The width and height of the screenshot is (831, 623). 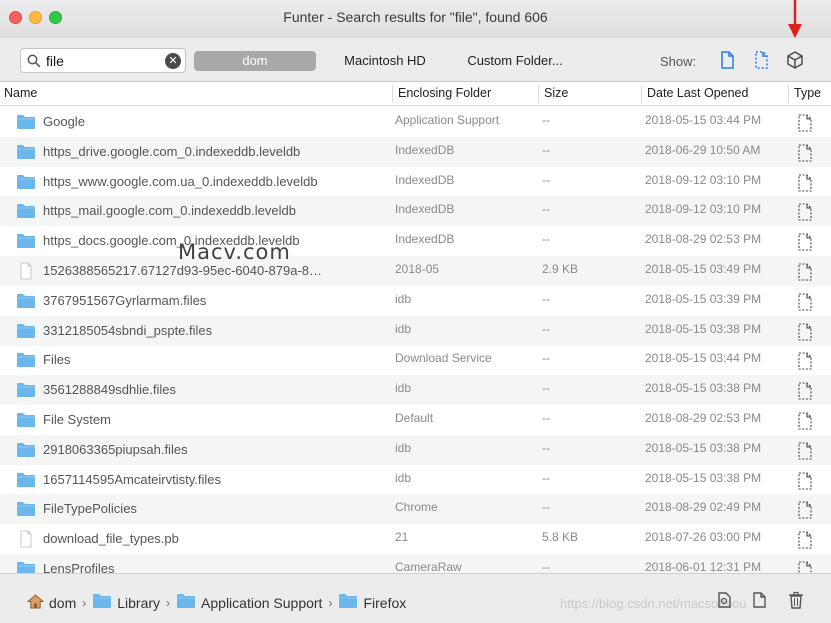 I want to click on row-name: File System, so click(x=77, y=419).